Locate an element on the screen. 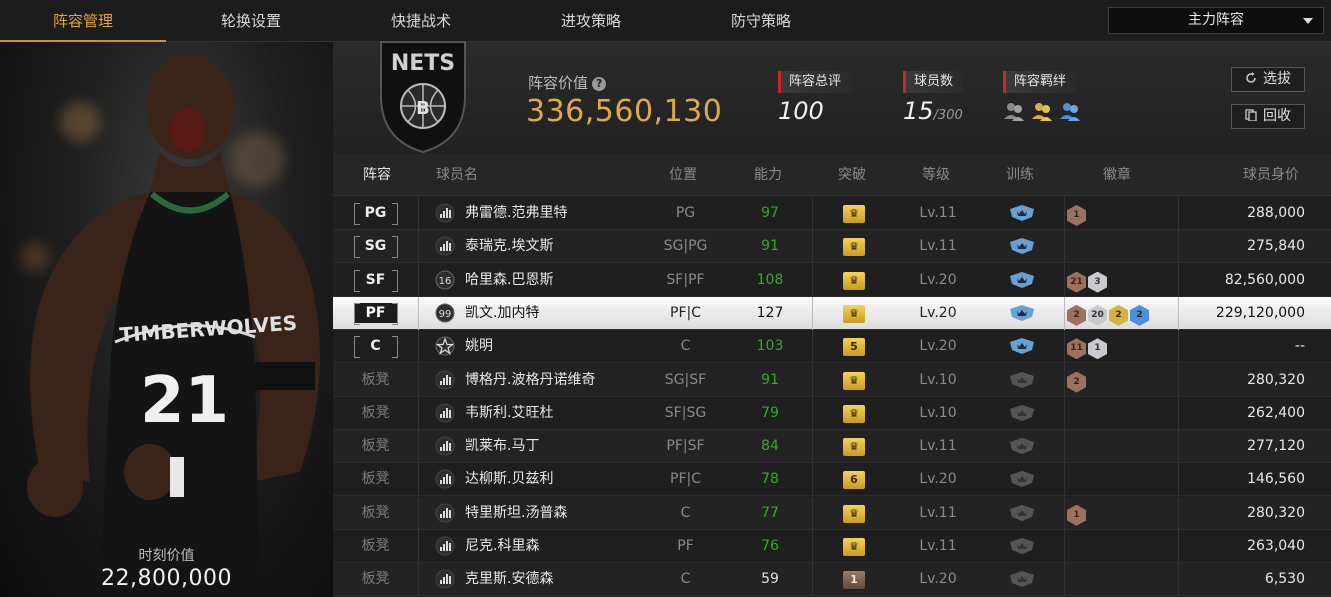 Image resolution: width=1331 pixels, height=597 pixels. player-name-cell: 韦斯利.艾旺杜 is located at coordinates (545, 413).